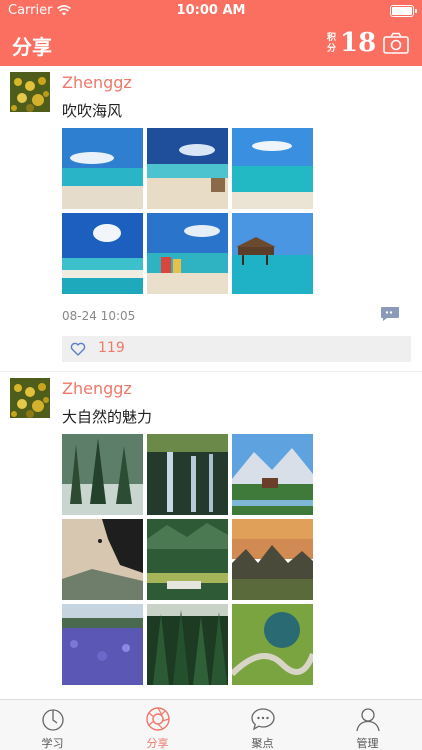 Image resolution: width=422 pixels, height=750 pixels. I want to click on mountain-village-photo, so click(272, 474).